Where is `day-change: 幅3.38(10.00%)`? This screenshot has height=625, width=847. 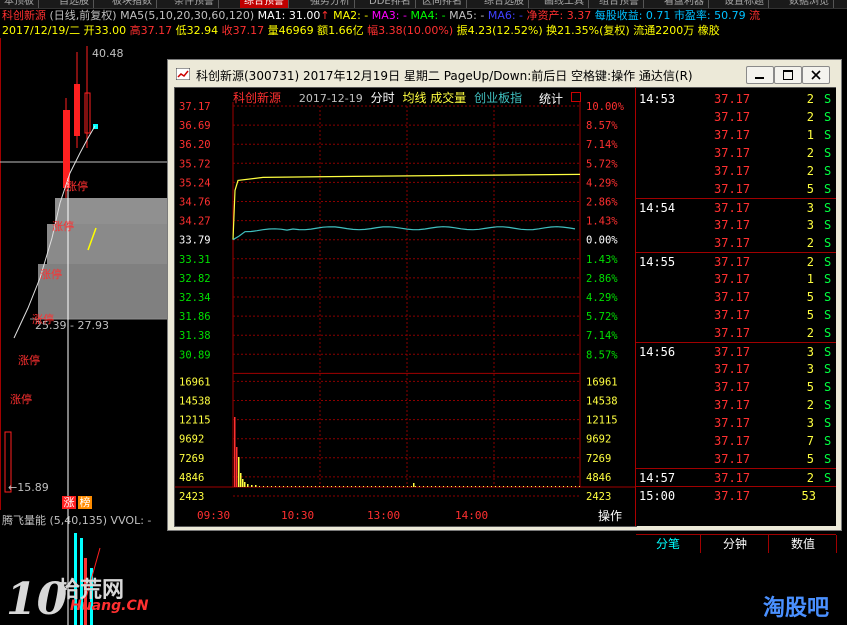 day-change: 幅3.38(10.00%) is located at coordinates (410, 30).